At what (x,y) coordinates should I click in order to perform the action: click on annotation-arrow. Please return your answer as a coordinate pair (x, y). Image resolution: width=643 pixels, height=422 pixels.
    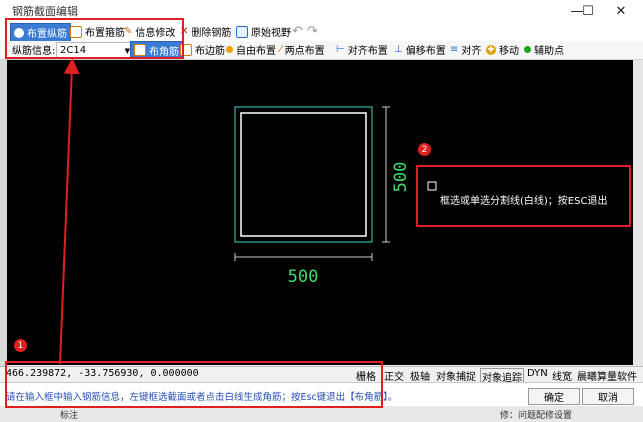
    Looking at the image, I should click on (69, 211).